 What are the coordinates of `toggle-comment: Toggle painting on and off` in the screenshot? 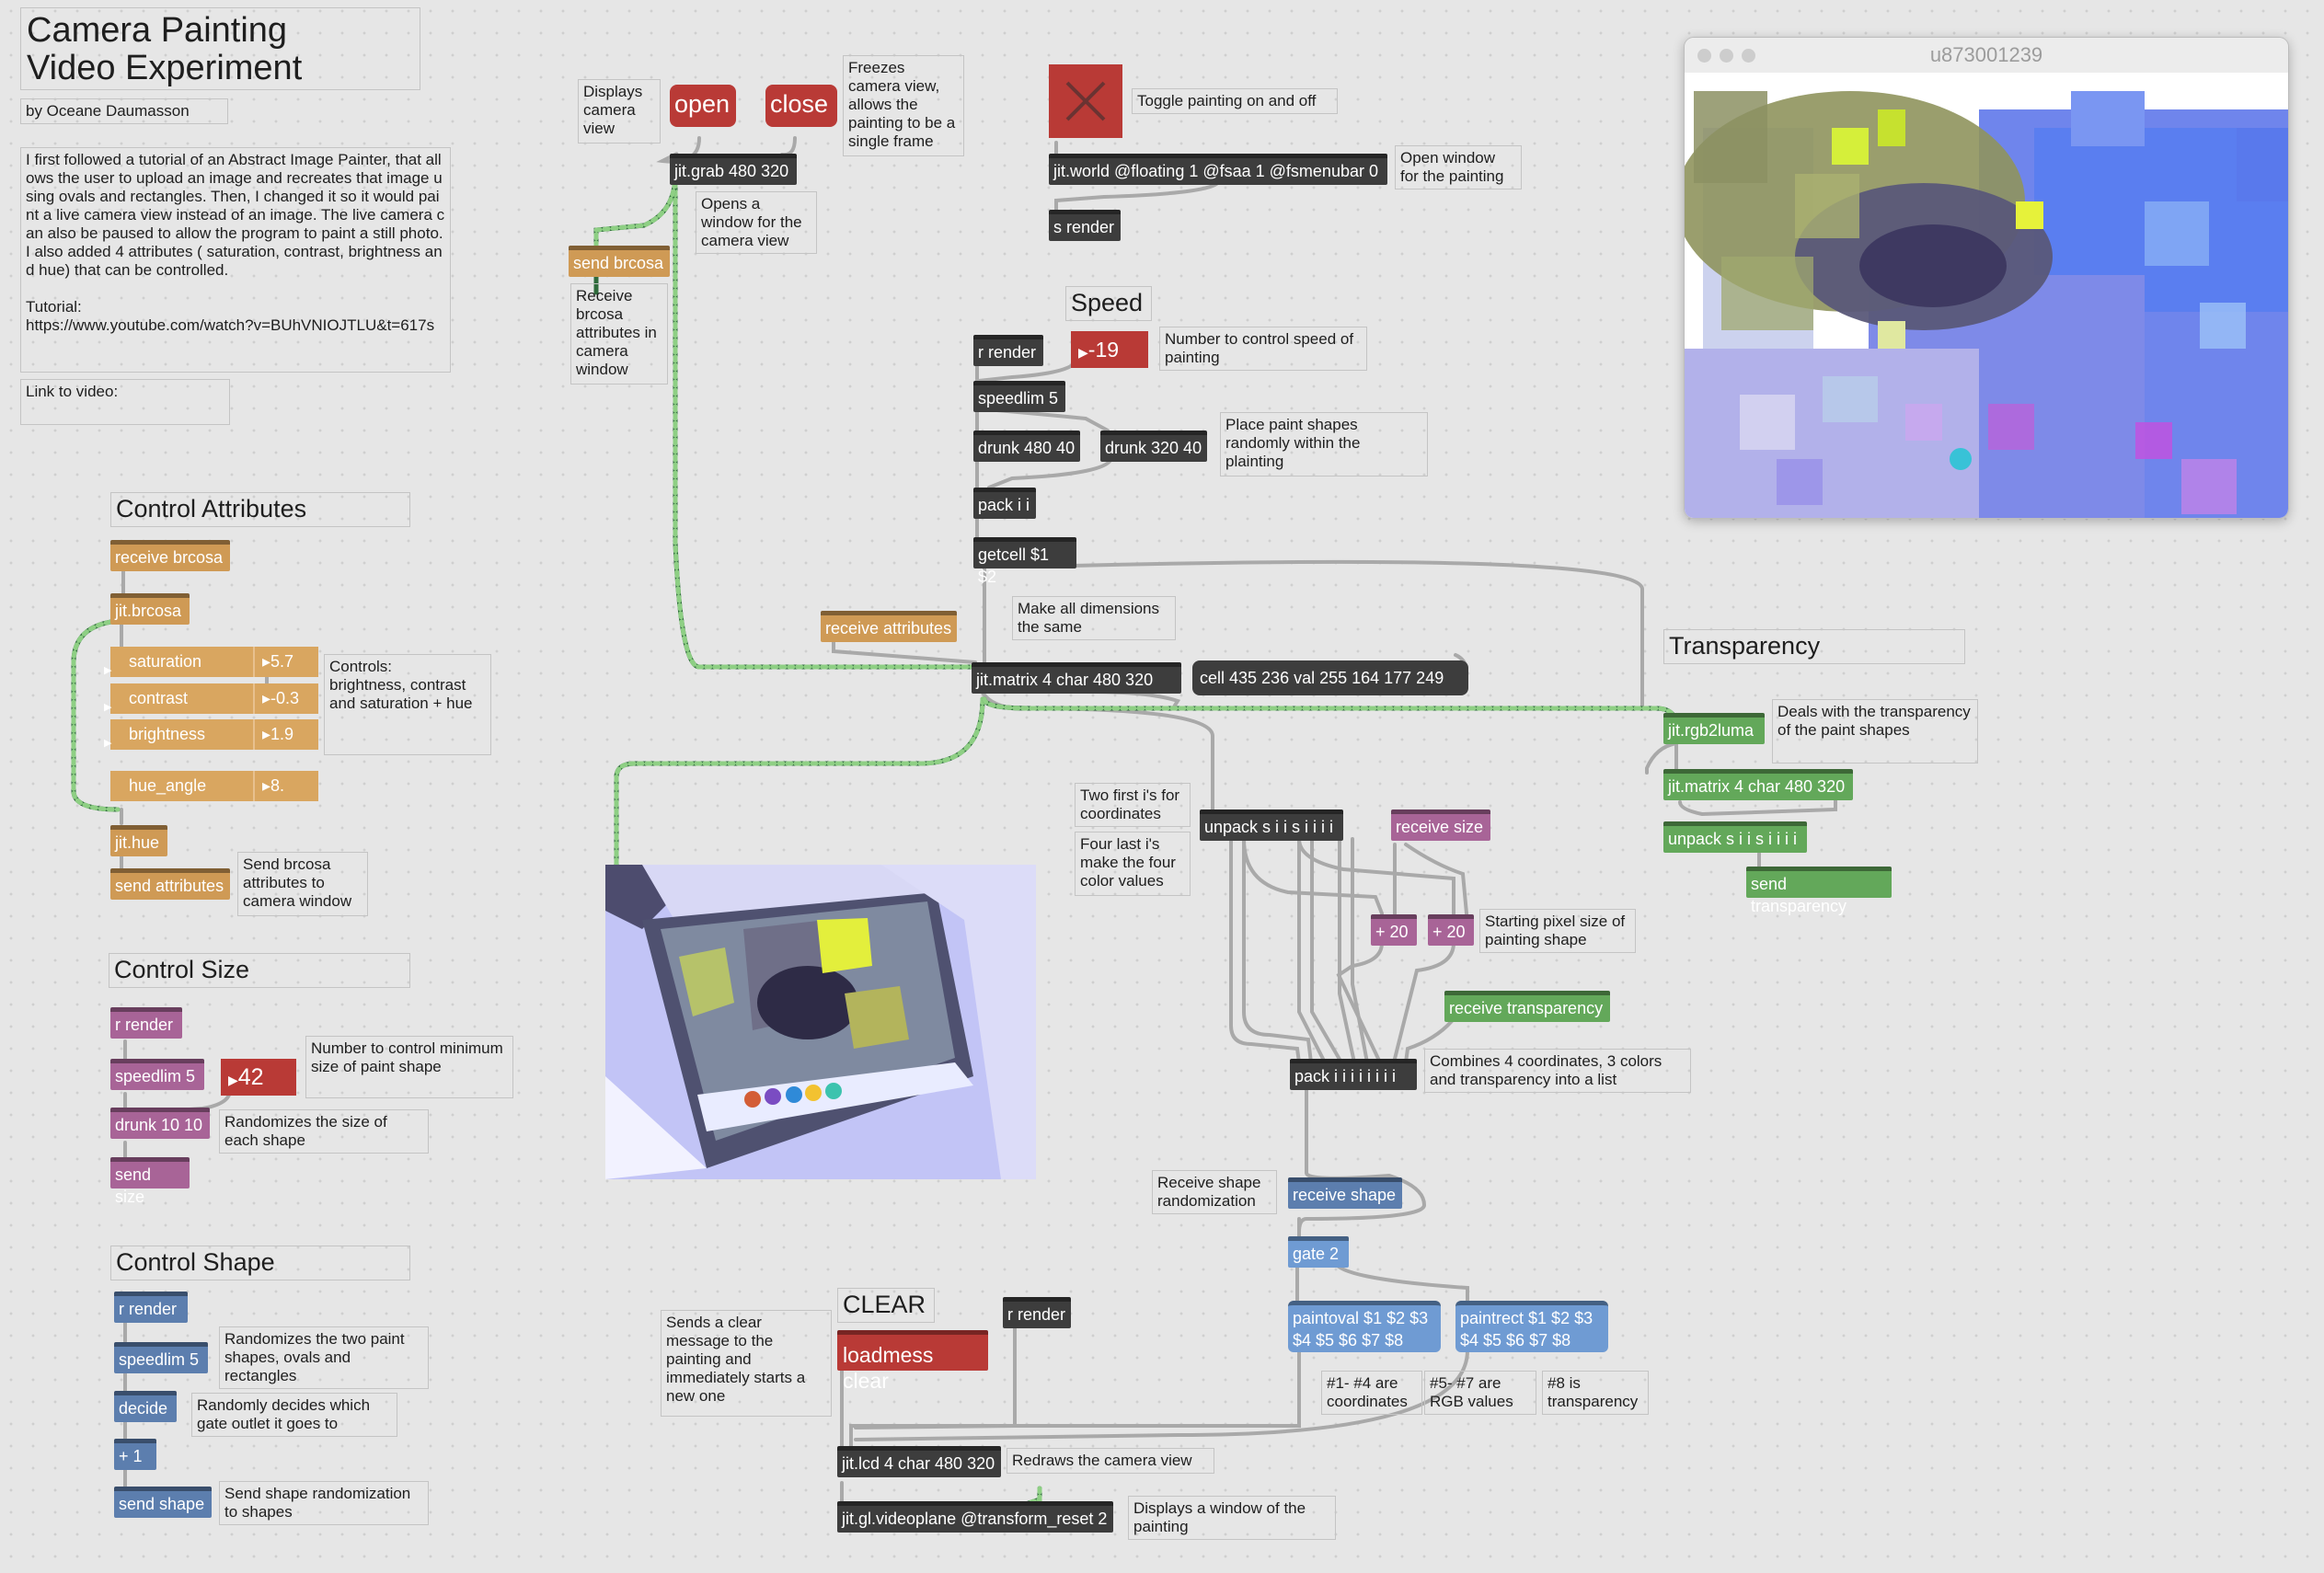 It's located at (1235, 101).